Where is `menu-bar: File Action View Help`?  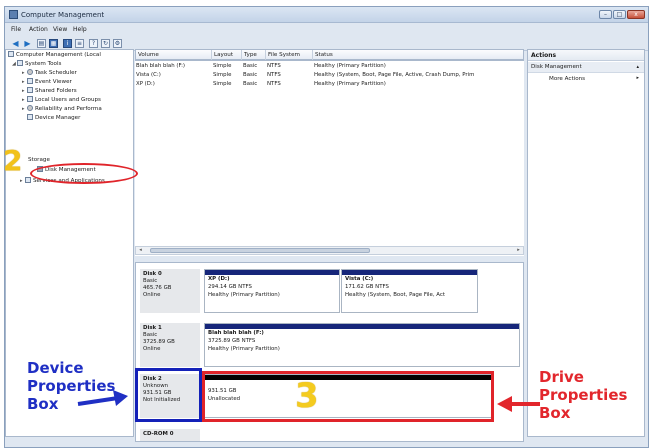
menu-bar: File Action View Help is located at coordinates (326, 29).